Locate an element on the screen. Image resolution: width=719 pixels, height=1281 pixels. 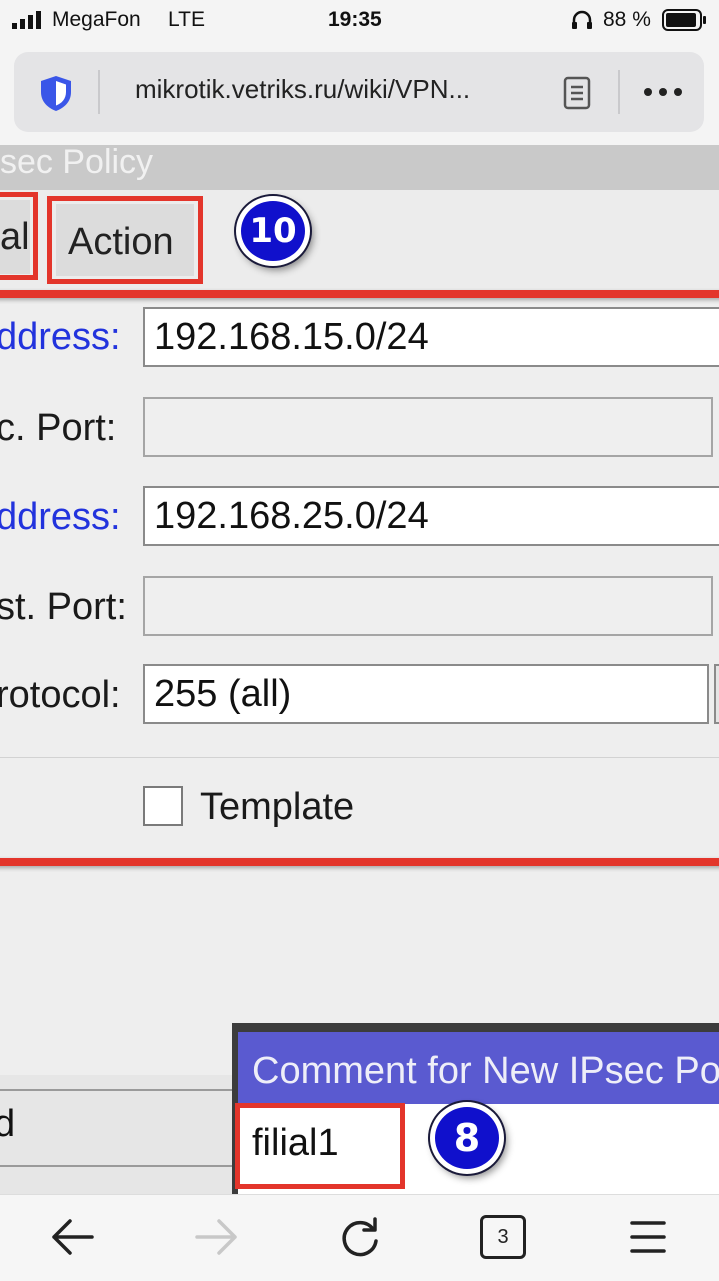
shield-icon is located at coordinates (56, 93).